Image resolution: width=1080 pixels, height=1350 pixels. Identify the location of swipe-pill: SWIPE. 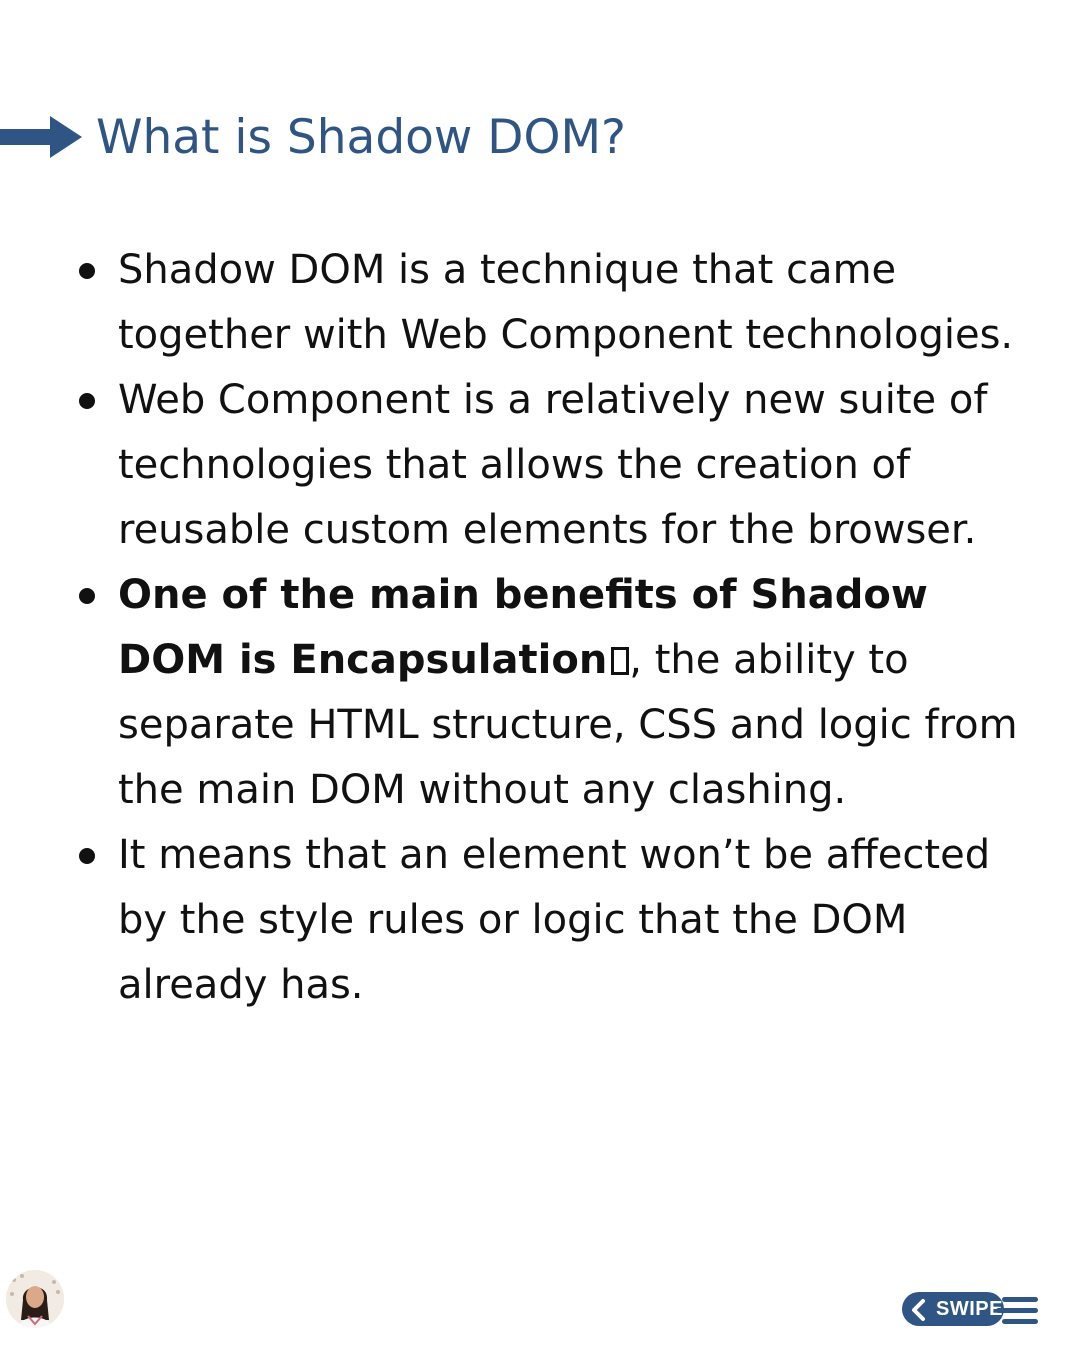
(953, 1309).